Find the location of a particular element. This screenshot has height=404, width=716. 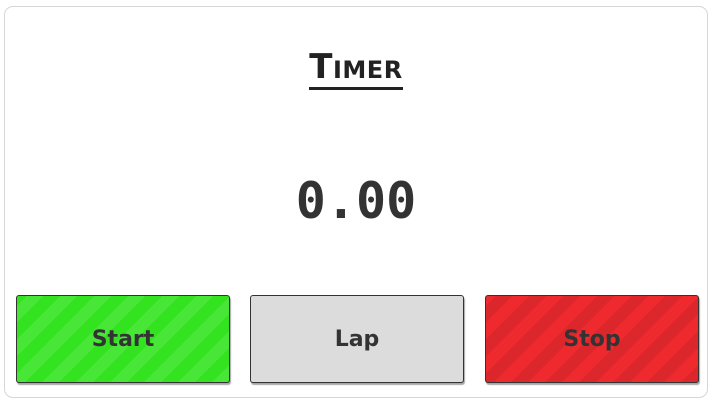

timer-title: Timer is located at coordinates (356, 68).